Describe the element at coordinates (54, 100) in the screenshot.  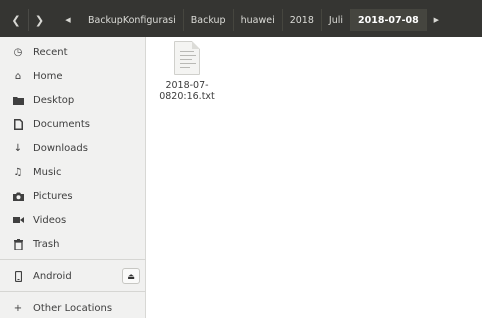
I see `sidebar-item-label: Desktop` at that location.